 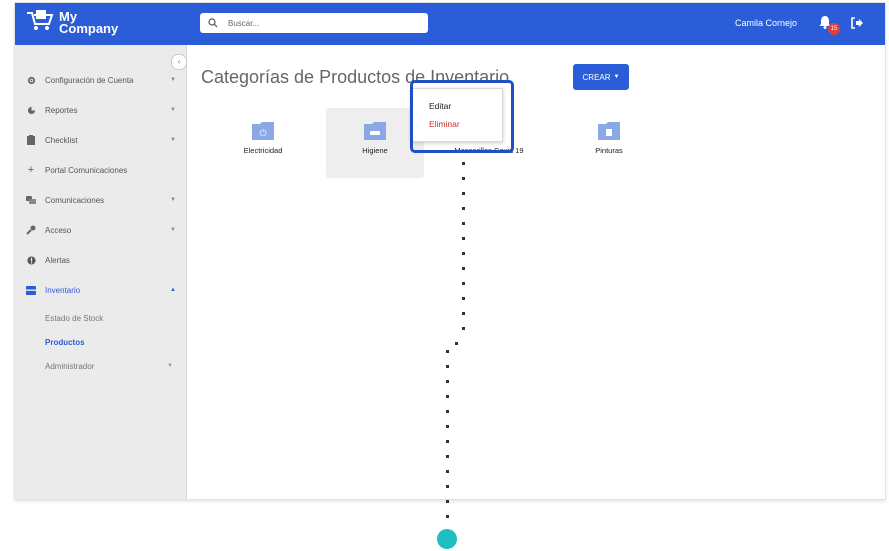 I want to click on sidebar-item-checklist: Checklist ▼, so click(x=100, y=140).